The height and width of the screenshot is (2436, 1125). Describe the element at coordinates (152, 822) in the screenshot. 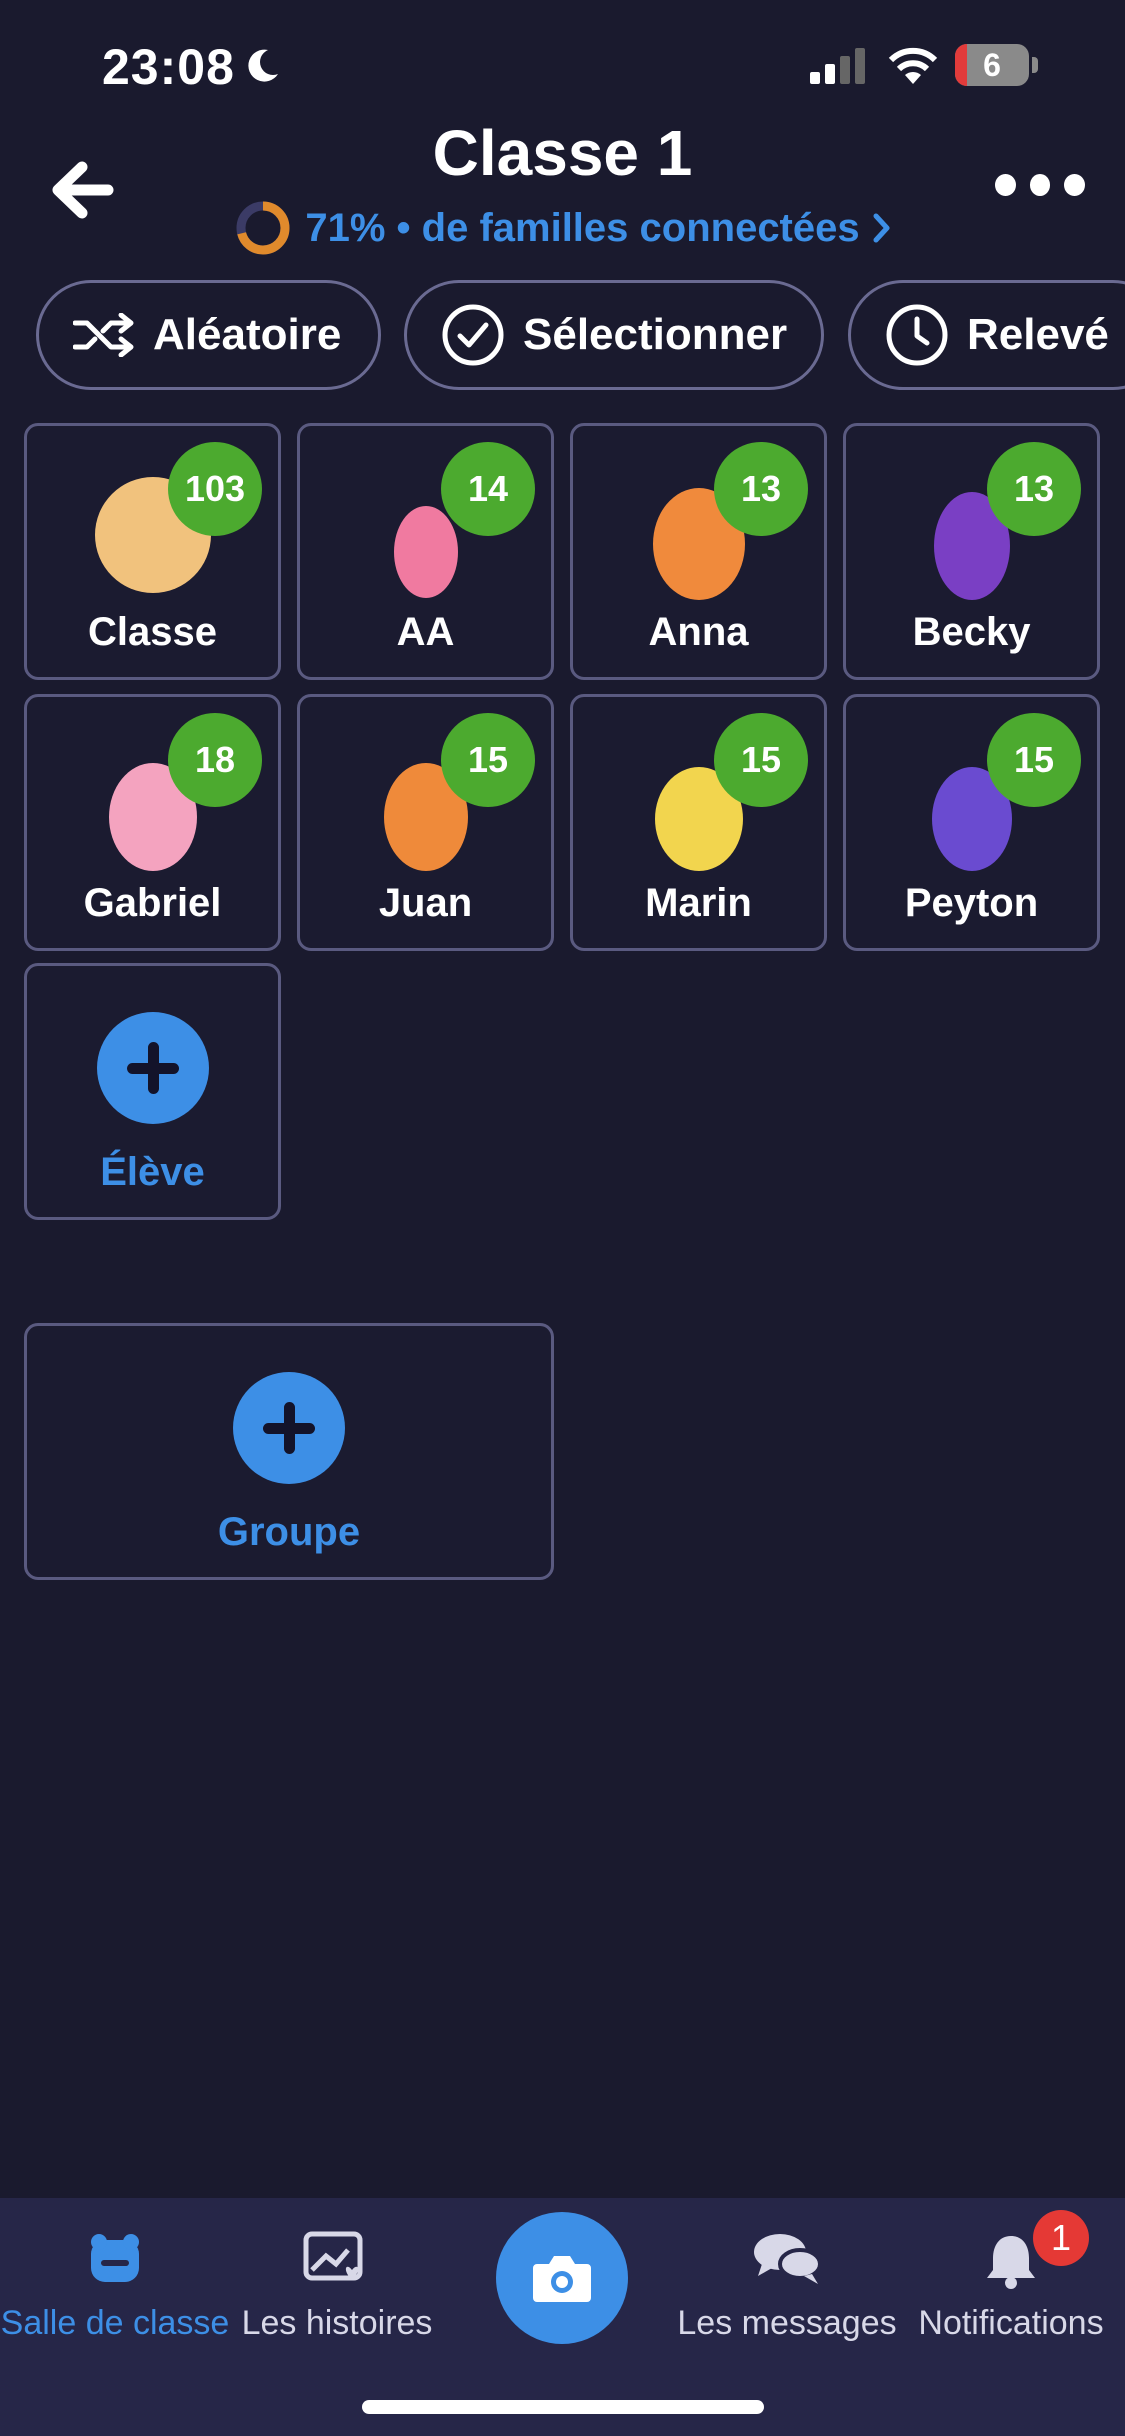

I see `student-card: 18 Gabriel` at that location.